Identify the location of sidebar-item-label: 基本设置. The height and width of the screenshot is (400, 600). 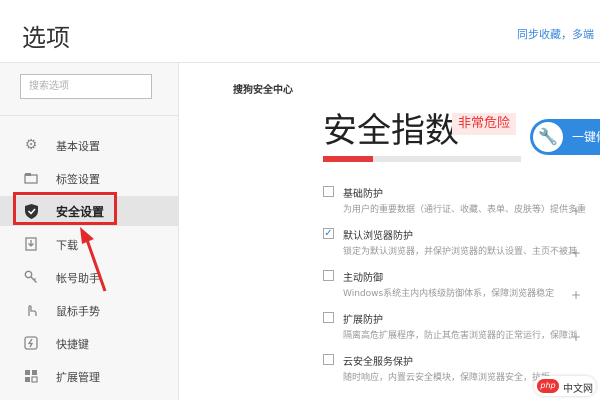
(78, 146).